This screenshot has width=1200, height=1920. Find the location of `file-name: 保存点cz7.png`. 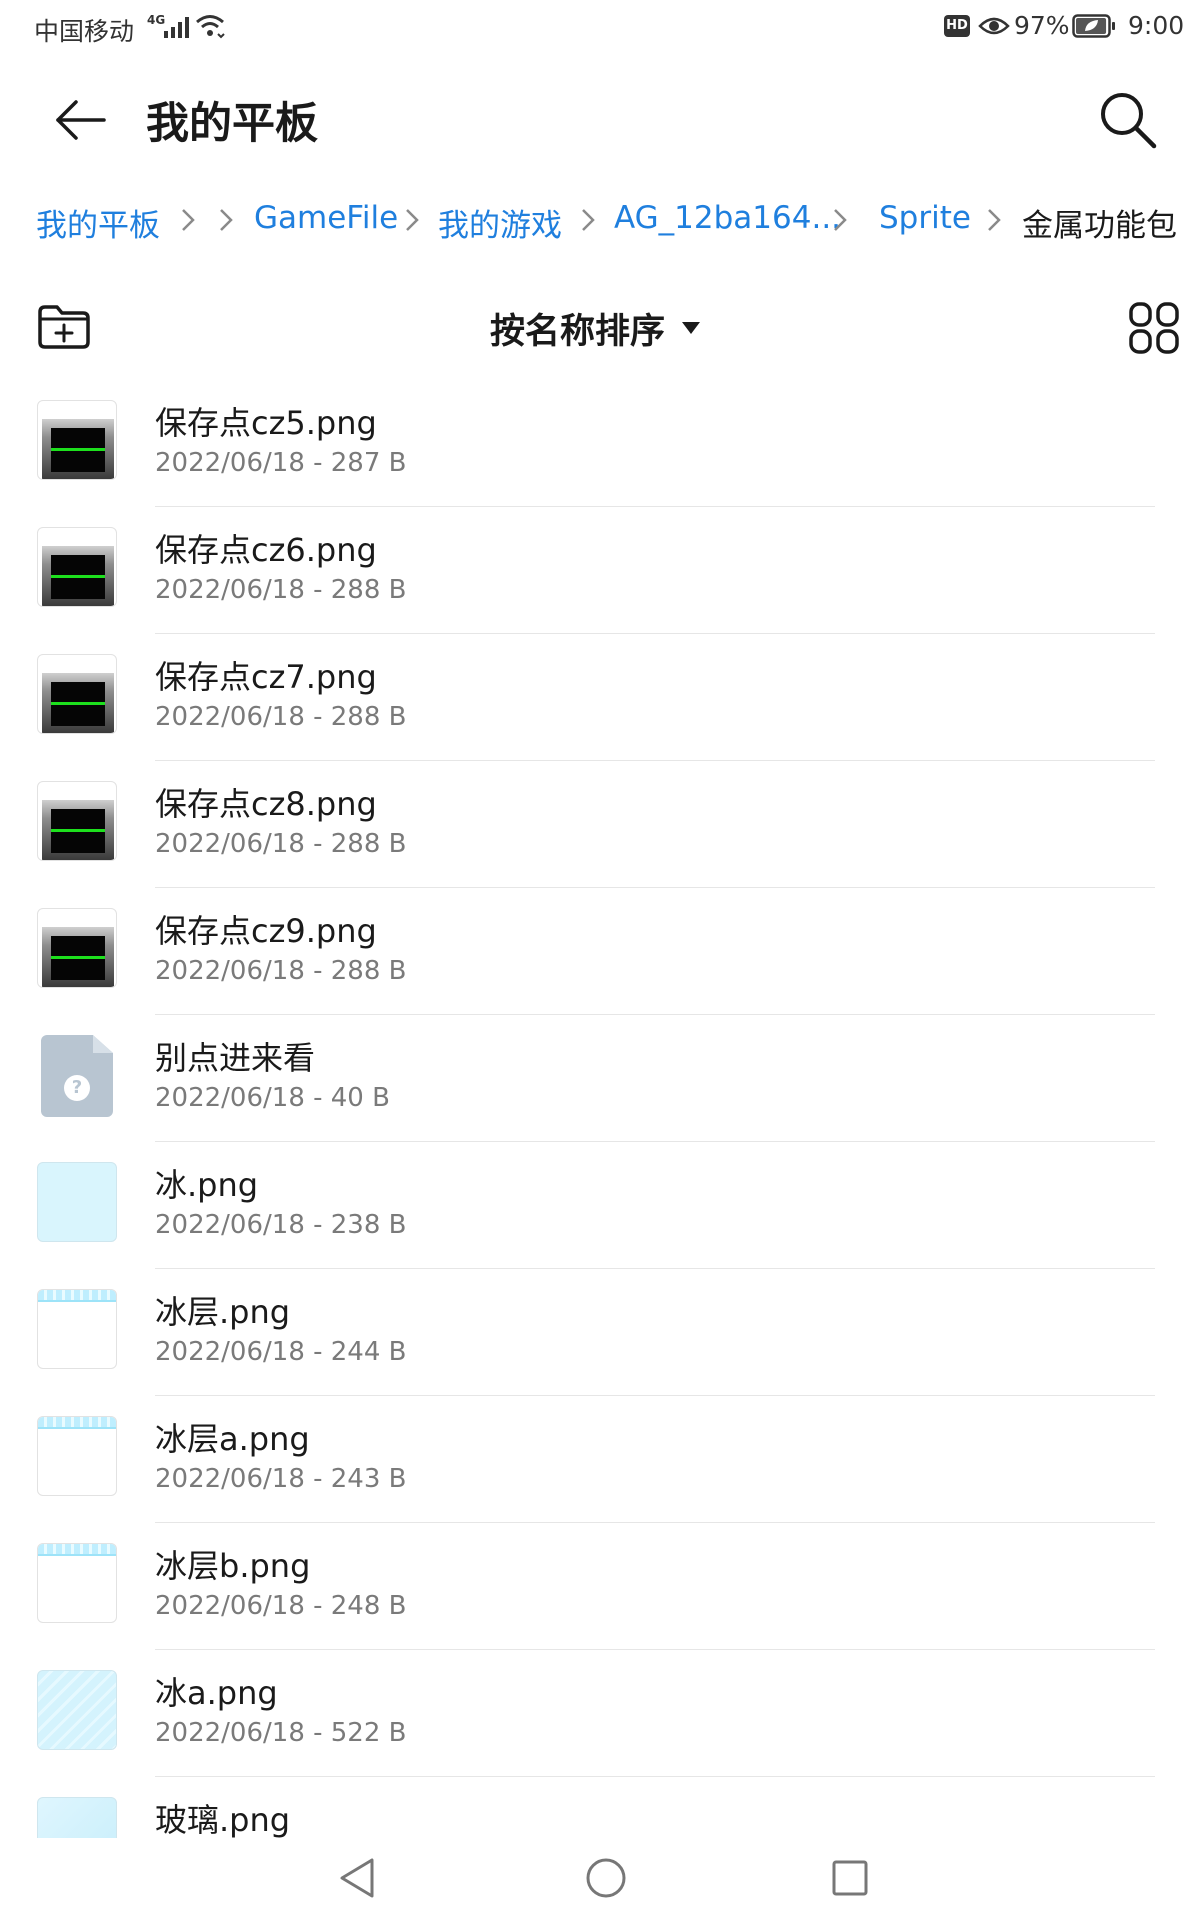

file-name: 保存点cz7.png is located at coordinates (266, 677).